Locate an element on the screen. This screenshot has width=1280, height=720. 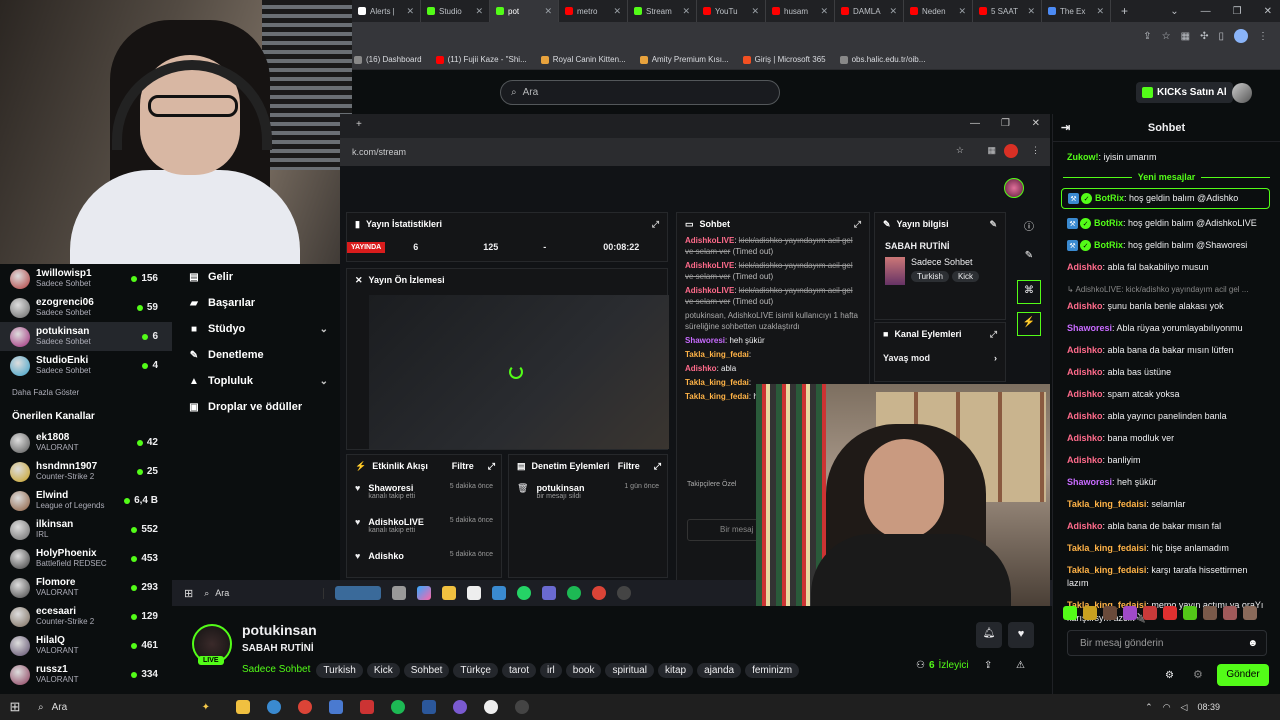
emoji-icon: ☻ is located at coordinates (1252, 643).